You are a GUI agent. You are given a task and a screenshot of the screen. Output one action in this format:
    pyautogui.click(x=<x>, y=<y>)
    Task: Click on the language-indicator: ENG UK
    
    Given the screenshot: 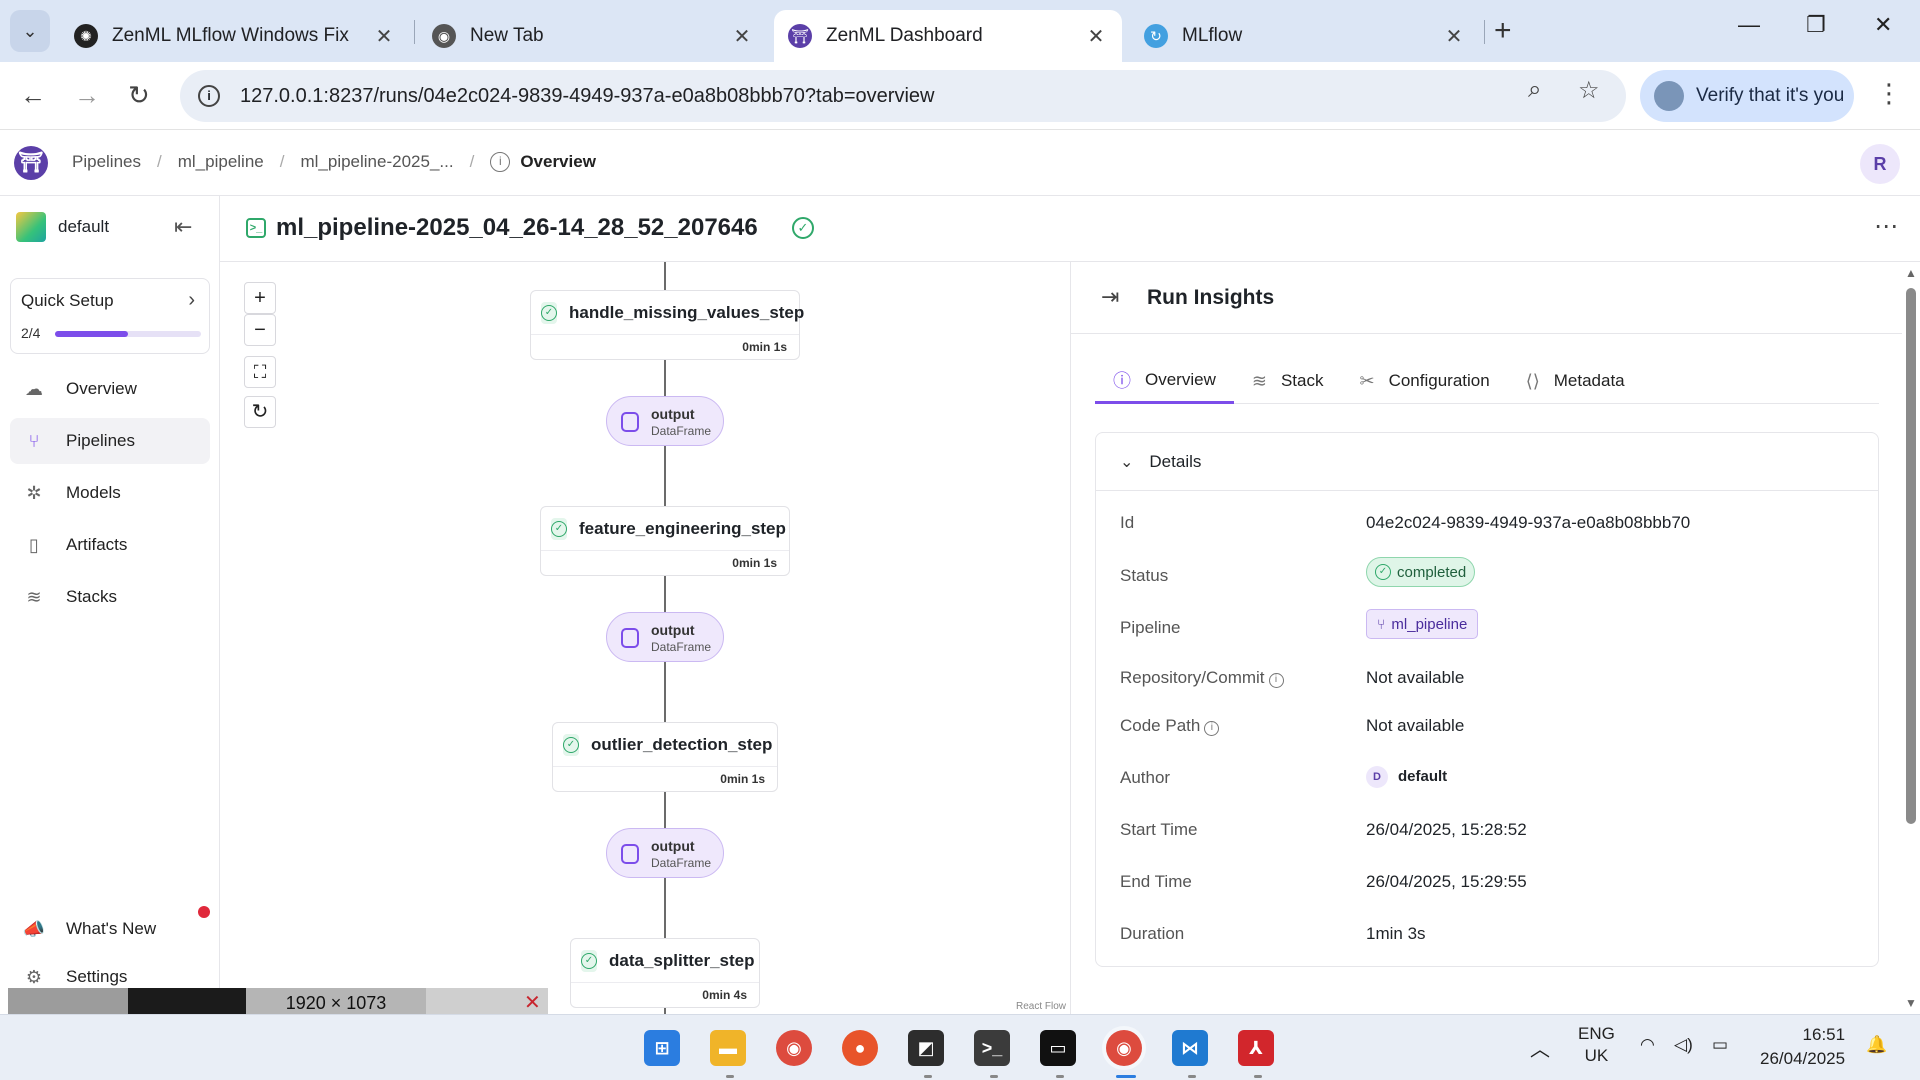 What is the action you would take?
    pyautogui.click(x=1596, y=1045)
    